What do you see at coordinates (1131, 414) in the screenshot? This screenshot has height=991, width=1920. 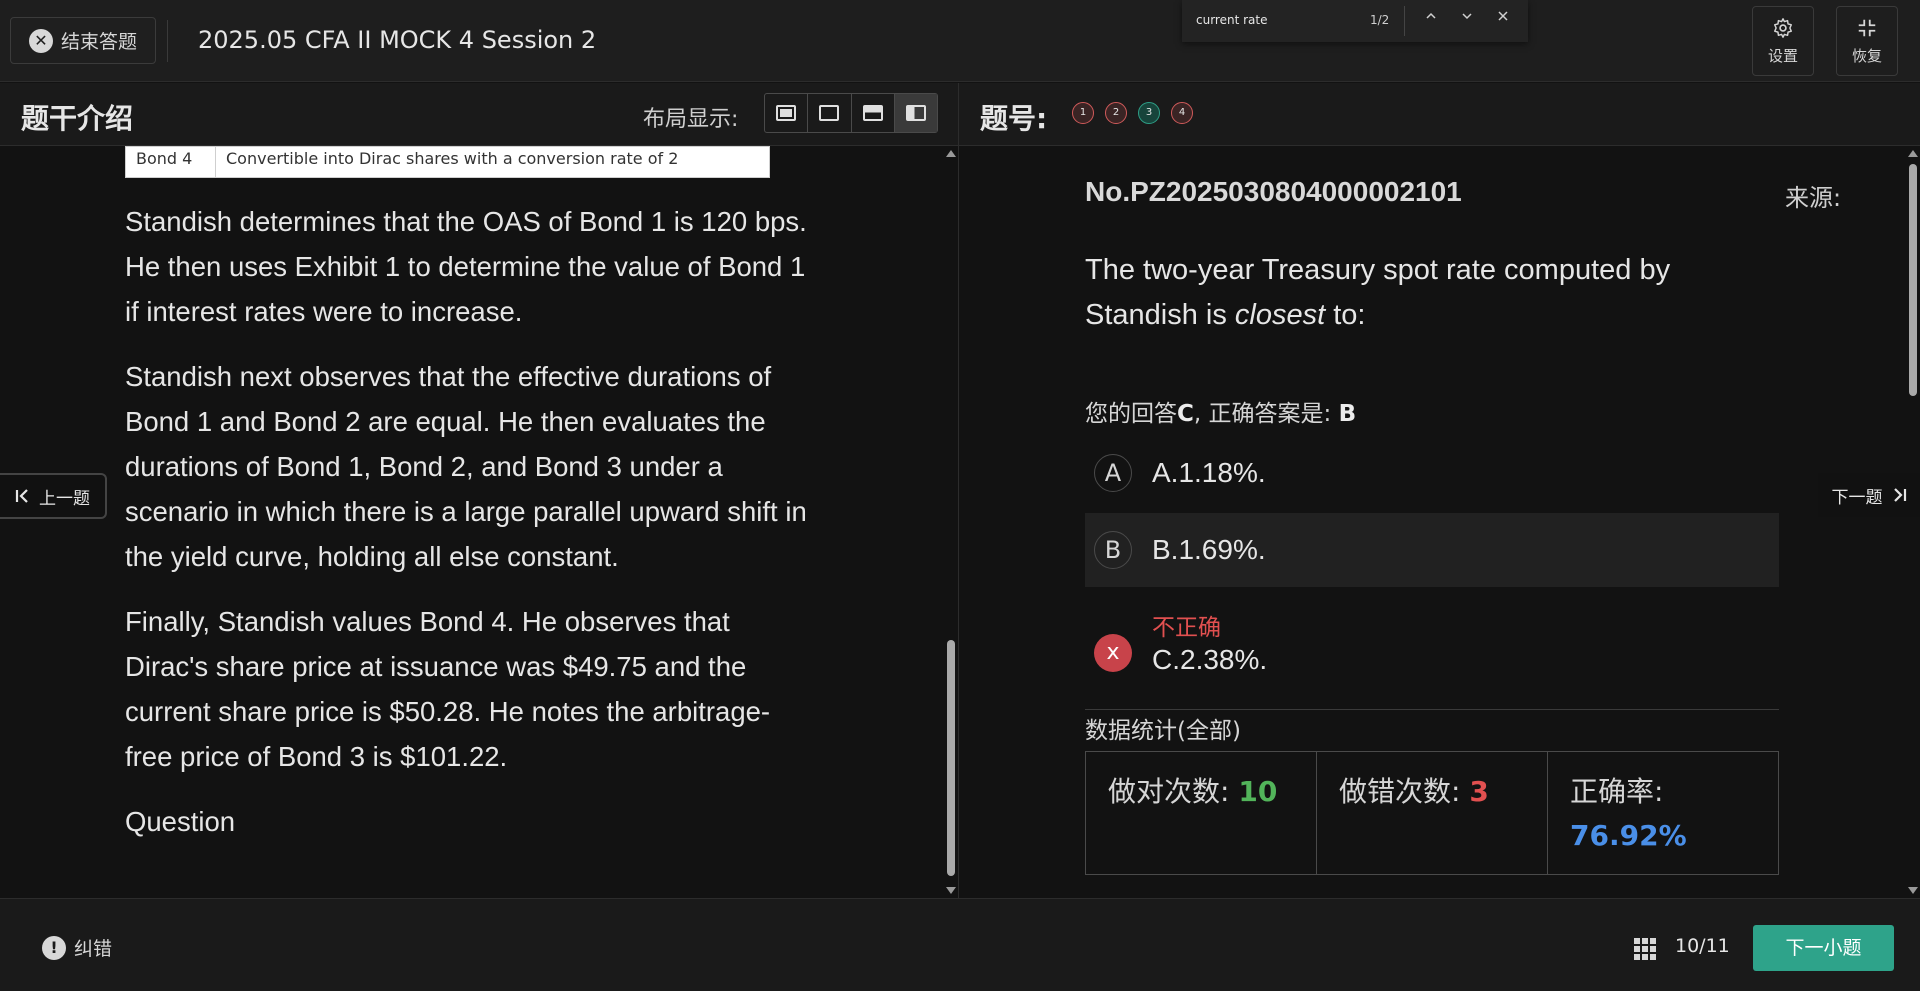 I see `answer-prefix: 您的回答` at bounding box center [1131, 414].